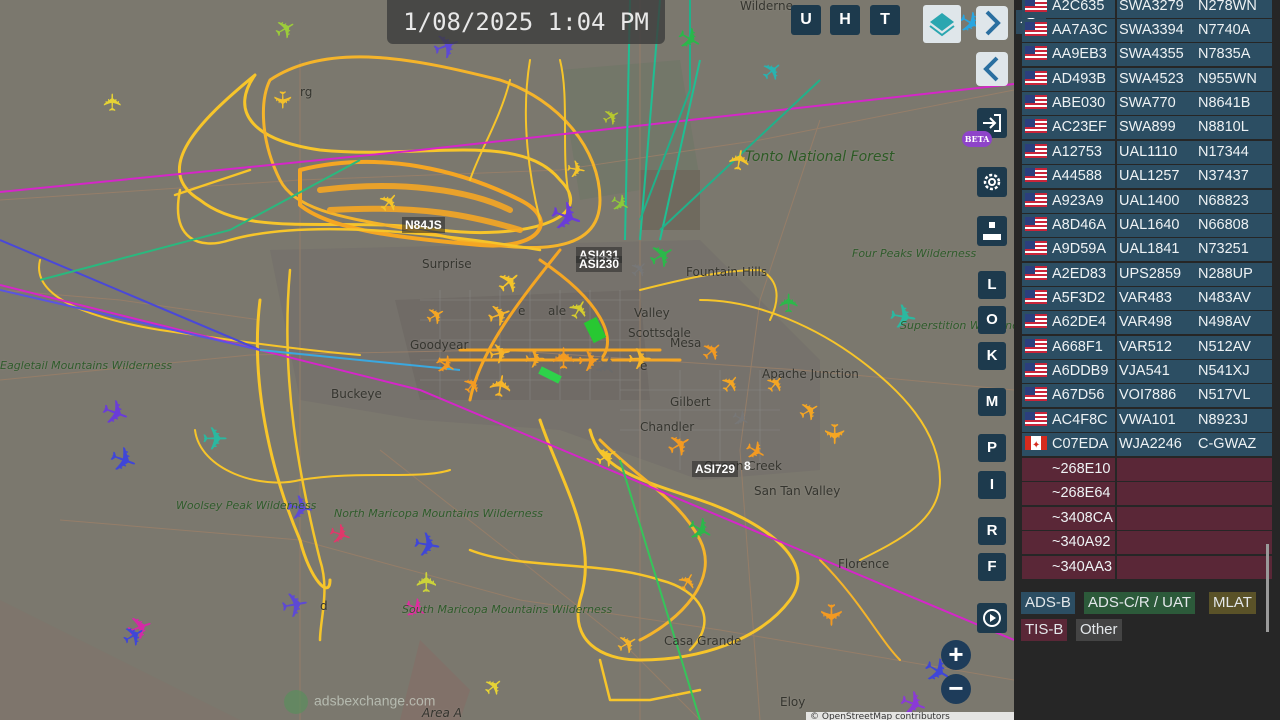 The image size is (1280, 720). I want to click on replay-button, so click(992, 618).